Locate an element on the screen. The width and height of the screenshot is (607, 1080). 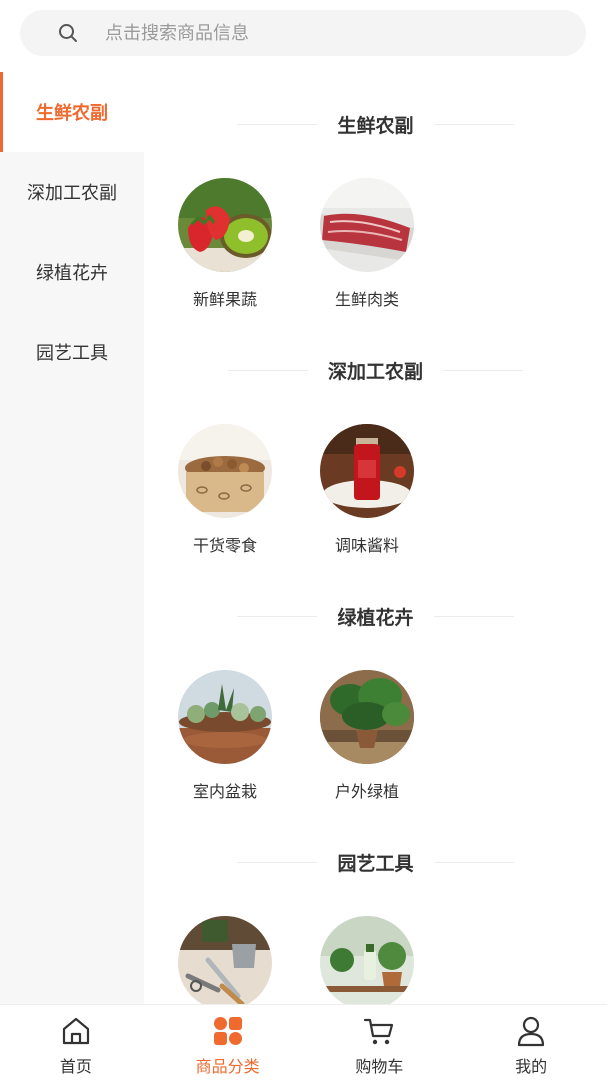
tab-cart: 购物车 is located at coordinates (380, 1042).